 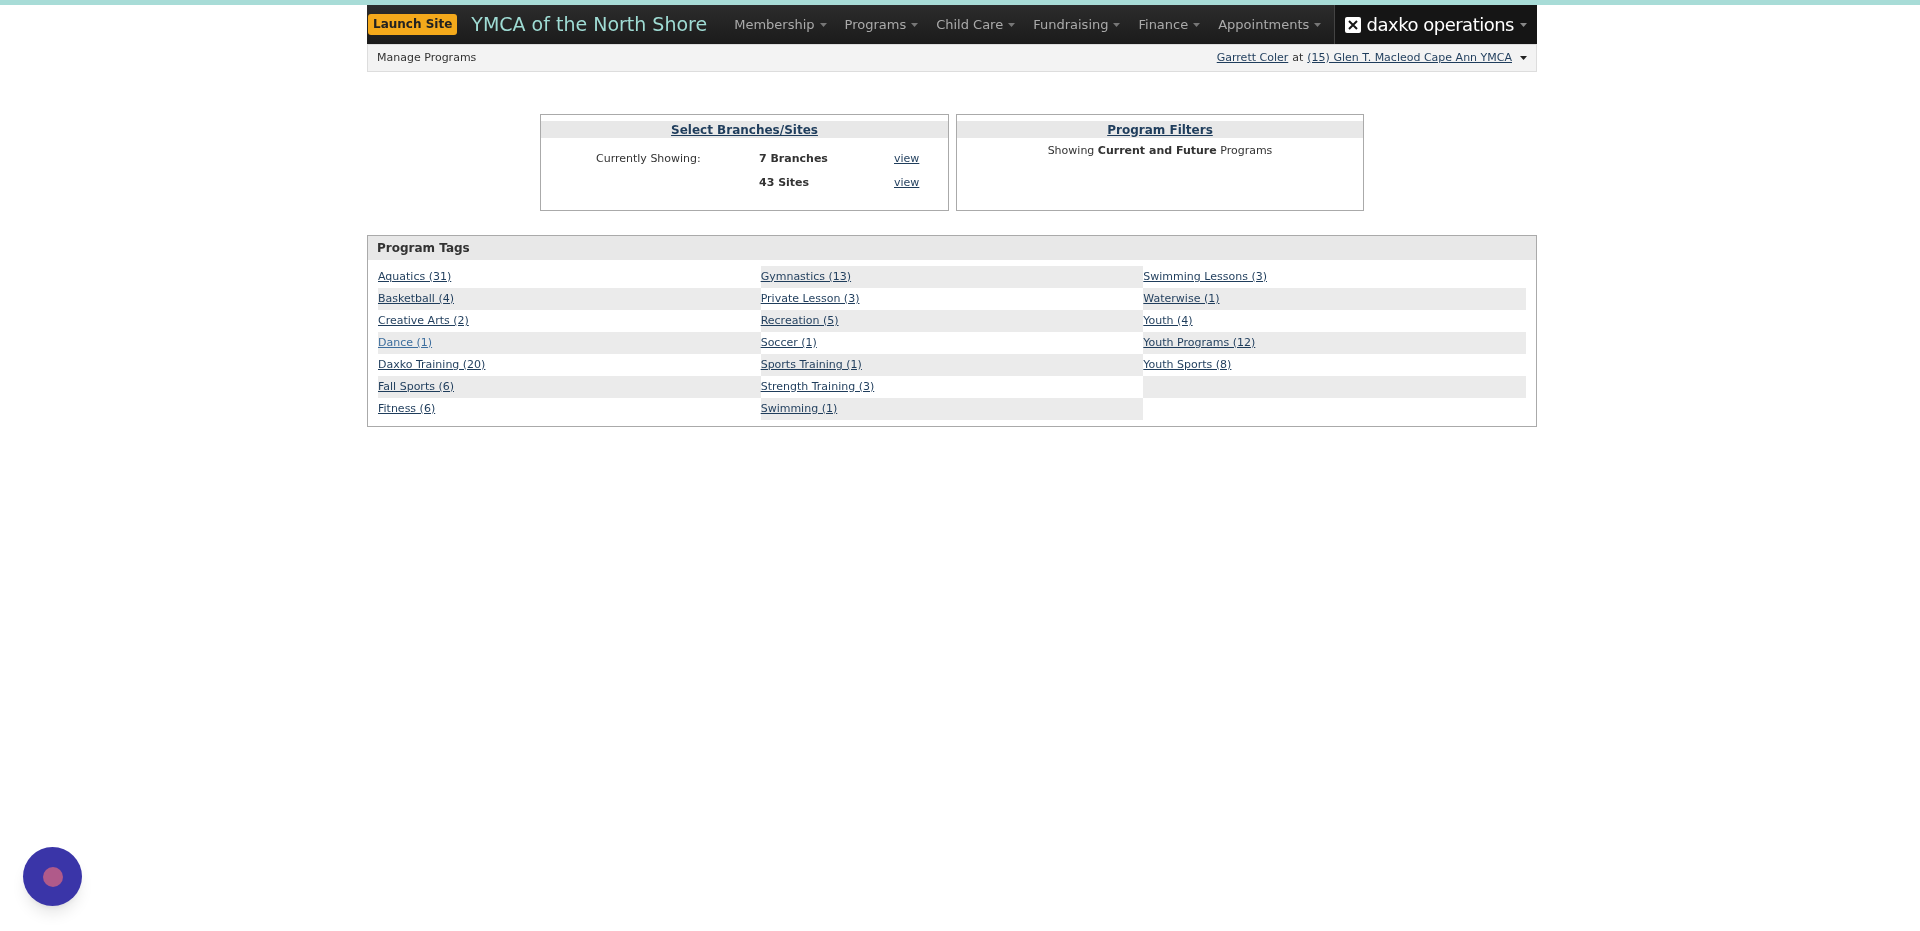 I want to click on tag-link: Swimming Lessons (3), so click(x=1205, y=277).